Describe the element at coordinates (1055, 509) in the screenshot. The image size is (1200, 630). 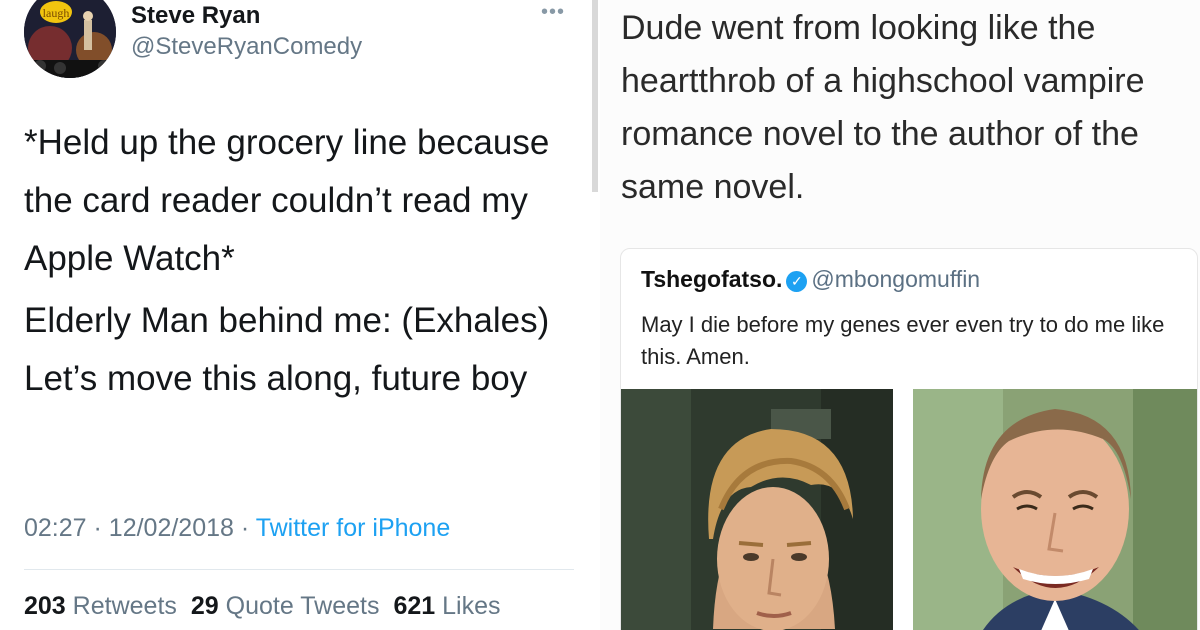
I see `older-man-photo` at that location.